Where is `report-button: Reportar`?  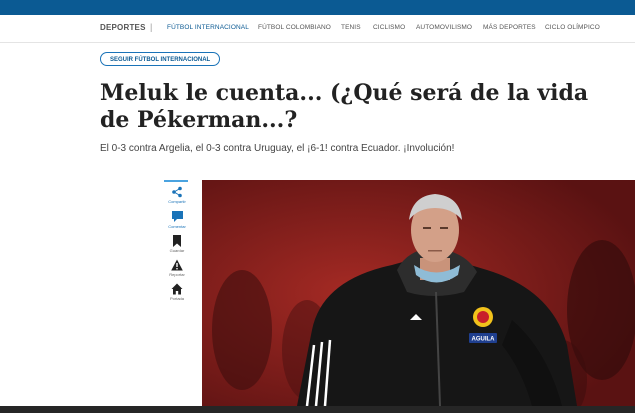 report-button: Reportar is located at coordinates (177, 268).